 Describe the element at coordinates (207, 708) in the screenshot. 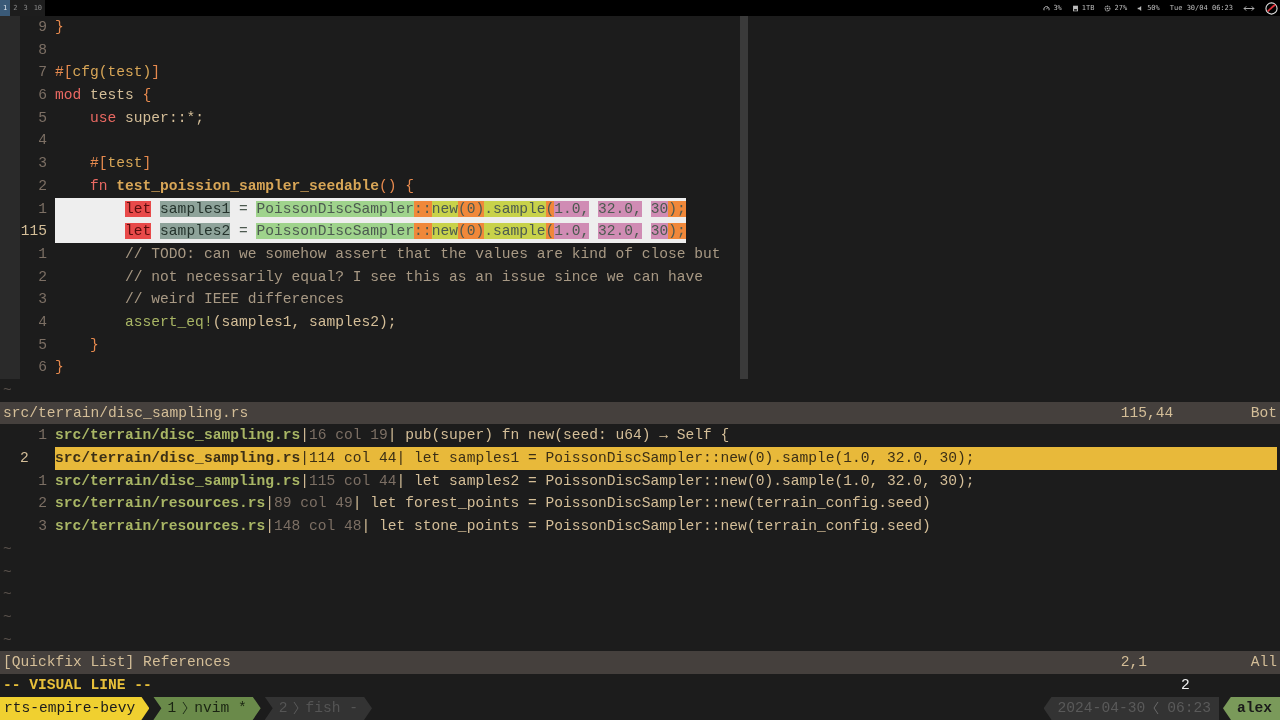

I see `window-tab: 1 nvim *` at that location.